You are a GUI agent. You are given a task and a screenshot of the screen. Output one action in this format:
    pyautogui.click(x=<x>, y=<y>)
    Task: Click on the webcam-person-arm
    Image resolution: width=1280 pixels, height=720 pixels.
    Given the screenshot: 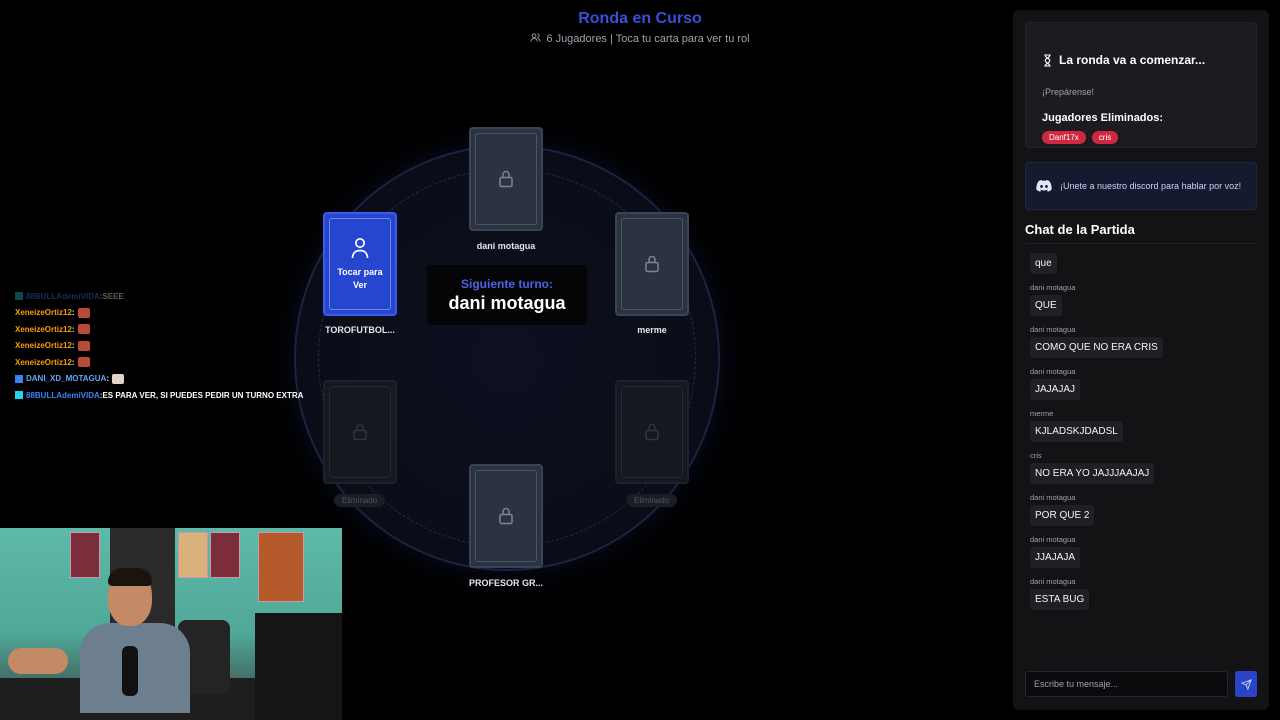 What is the action you would take?
    pyautogui.click(x=38, y=661)
    